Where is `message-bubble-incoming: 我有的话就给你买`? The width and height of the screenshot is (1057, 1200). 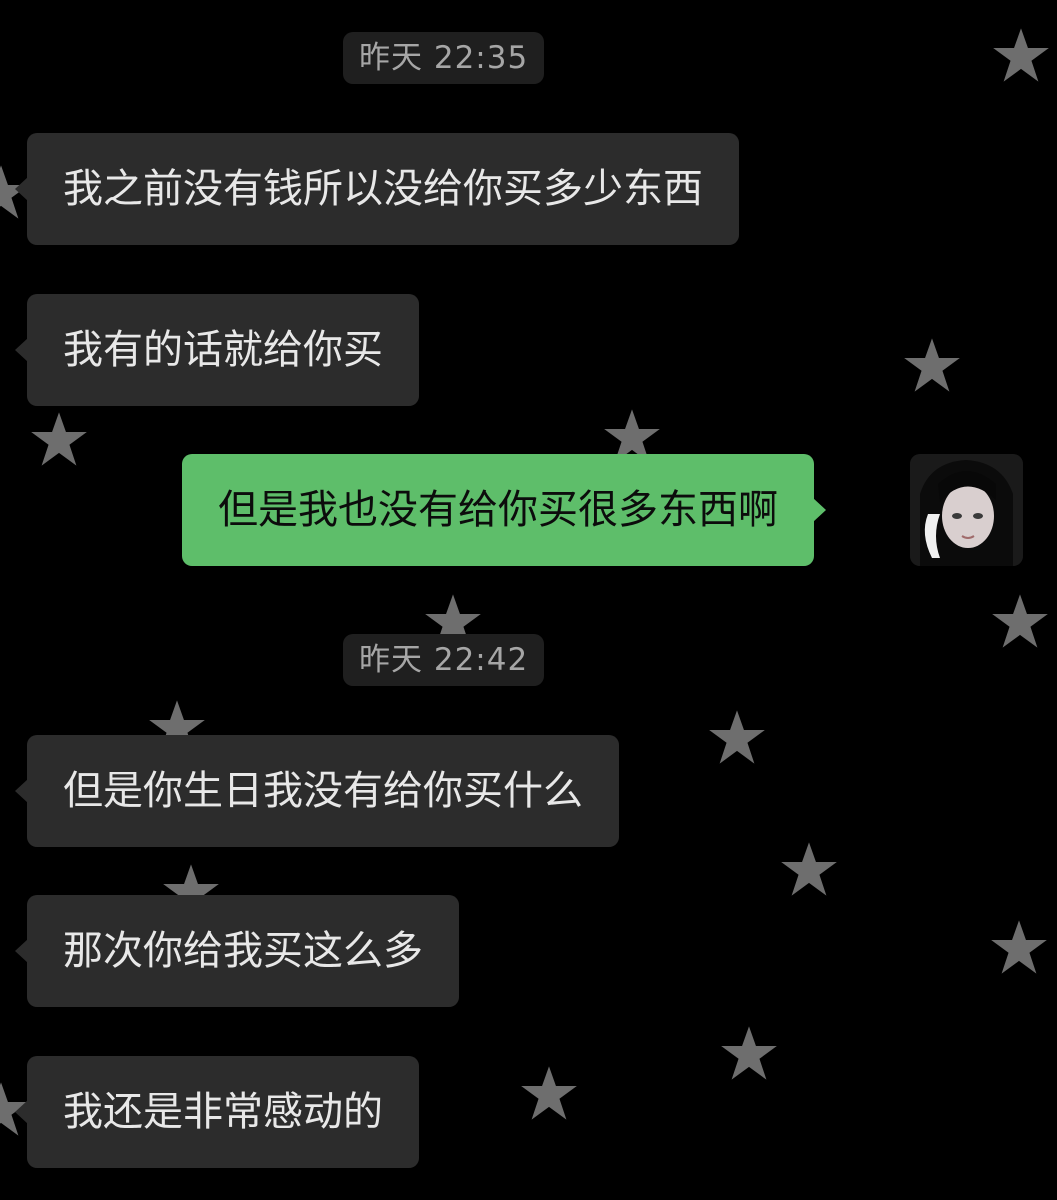
message-bubble-incoming: 我有的话就给你买 is located at coordinates (217, 350).